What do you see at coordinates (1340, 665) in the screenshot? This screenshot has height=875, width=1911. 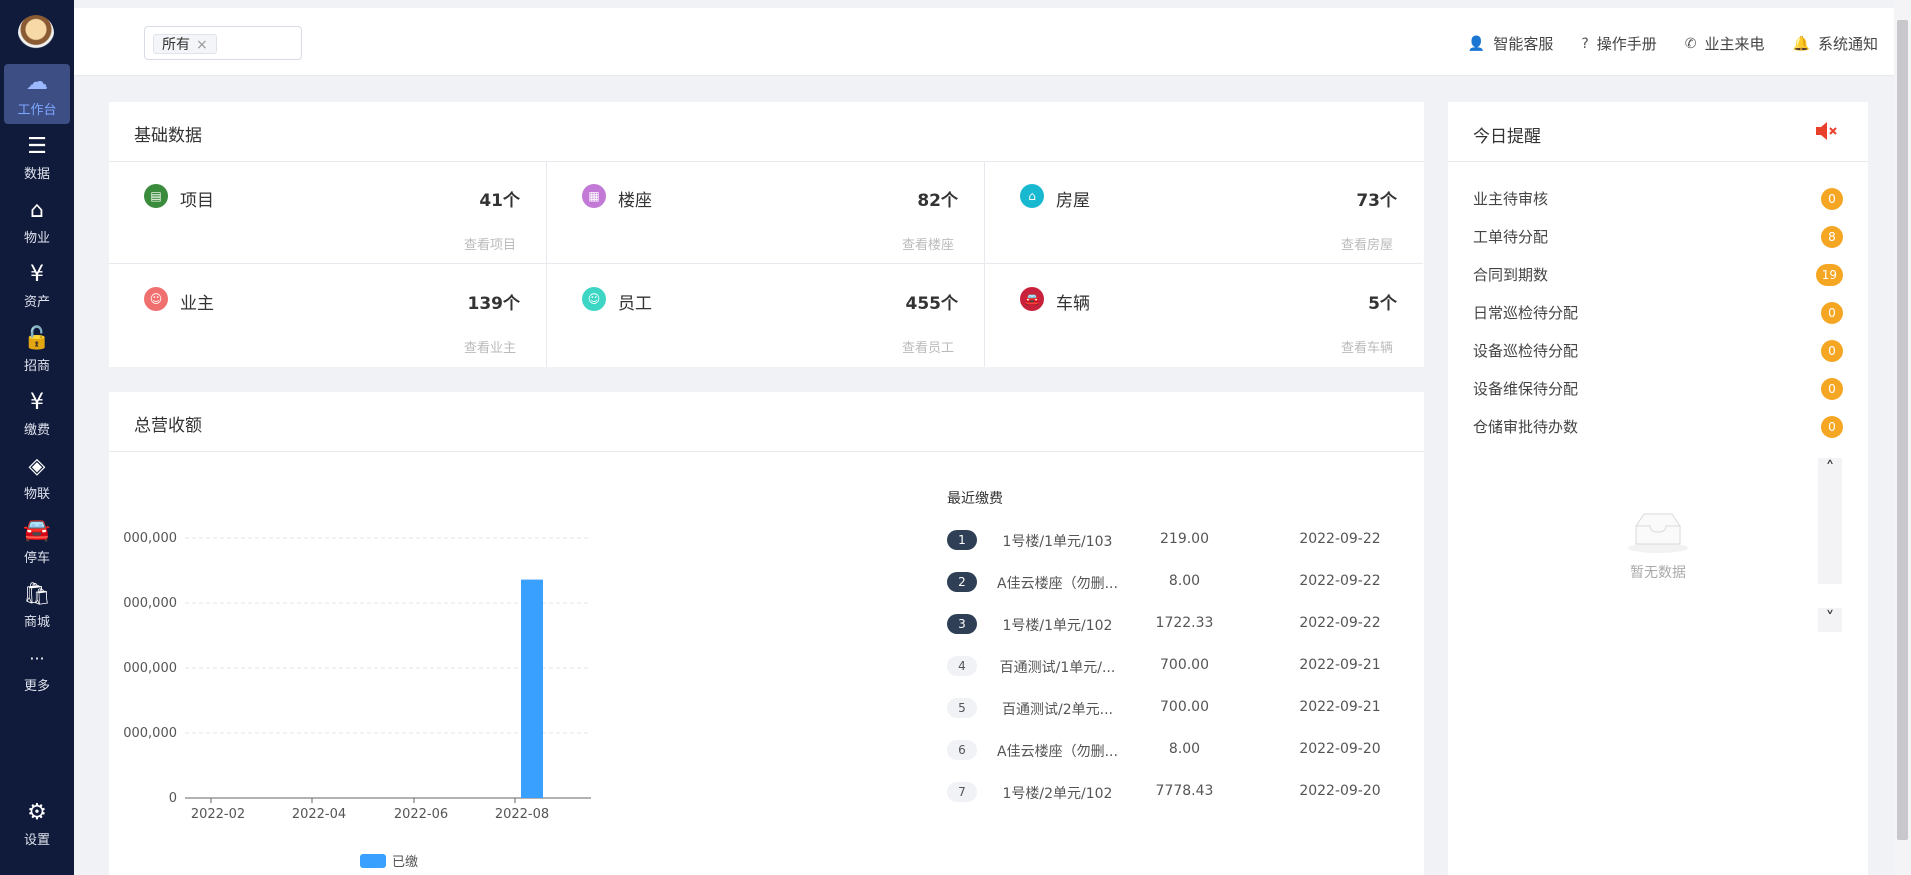 I see `payment-date: 2022-09-21` at bounding box center [1340, 665].